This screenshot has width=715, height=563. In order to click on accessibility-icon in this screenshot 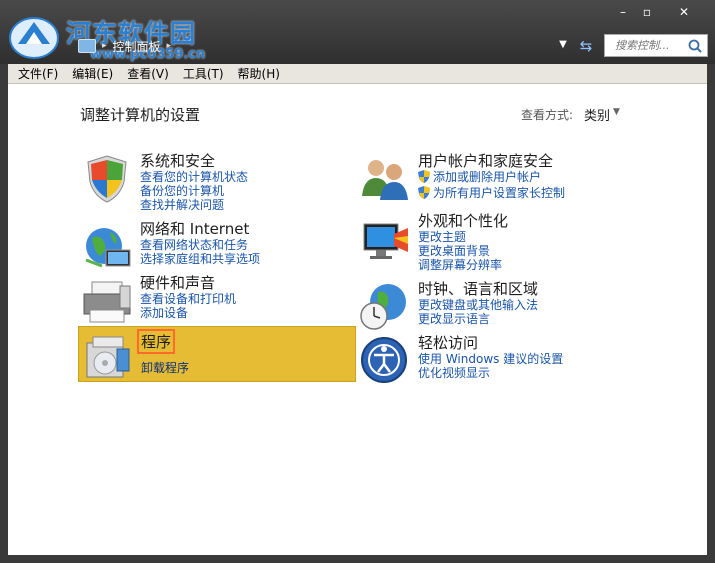, I will do `click(385, 360)`.